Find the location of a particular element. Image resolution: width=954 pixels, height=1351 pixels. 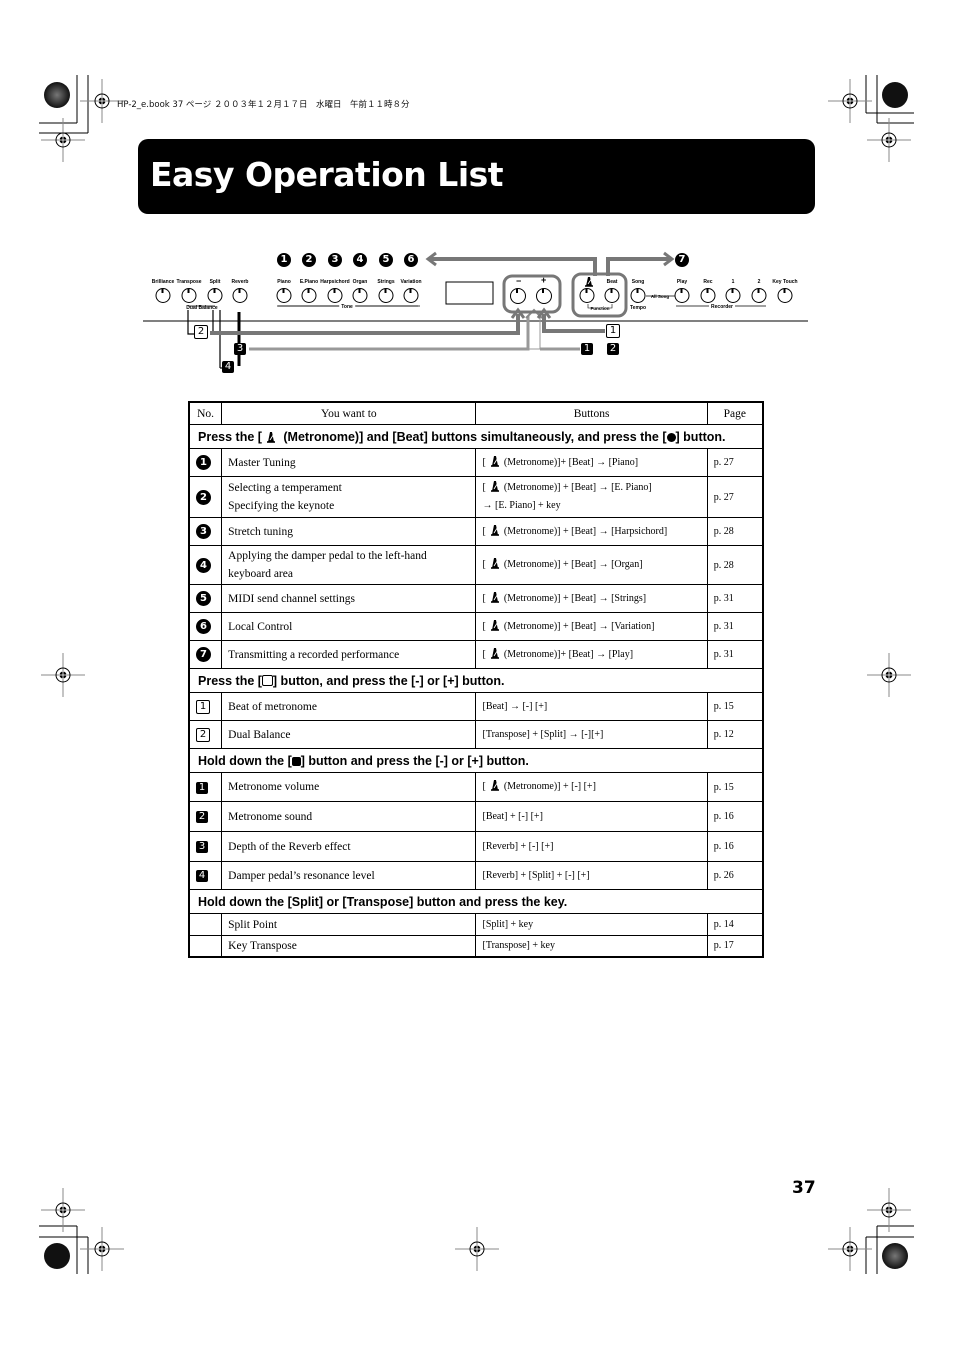

recorder-label: Recorder is located at coordinates (722, 307).